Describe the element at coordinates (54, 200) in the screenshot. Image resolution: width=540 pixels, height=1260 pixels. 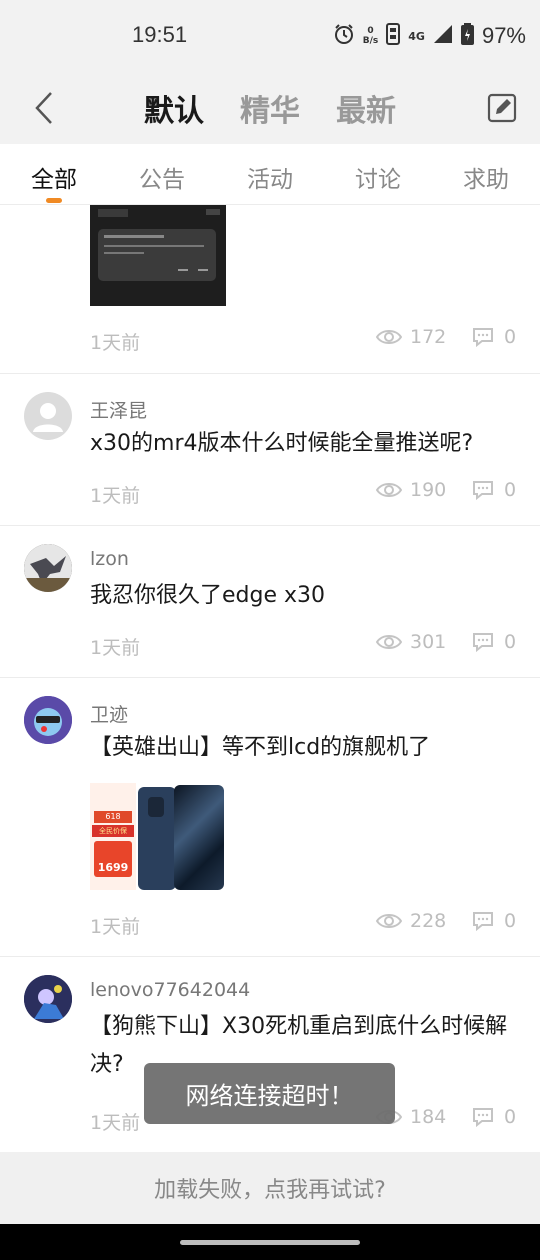
I see `active-tab-indicator` at that location.